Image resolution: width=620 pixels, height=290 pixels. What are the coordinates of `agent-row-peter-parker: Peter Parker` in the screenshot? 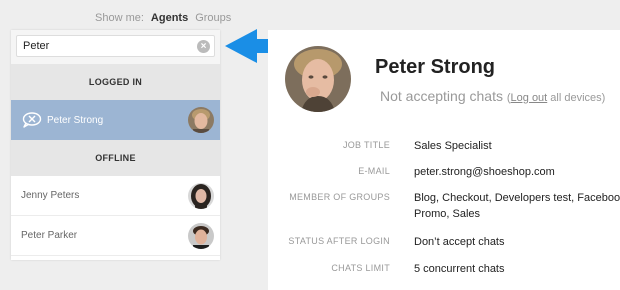 It's located at (115, 236).